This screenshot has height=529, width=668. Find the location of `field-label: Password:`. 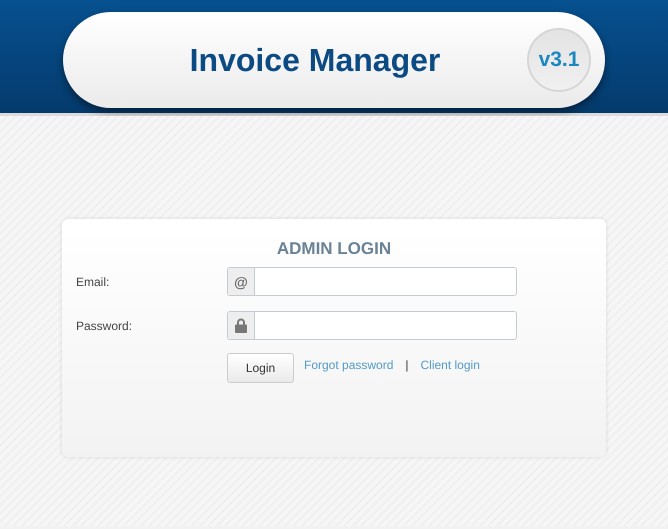

field-label: Password: is located at coordinates (105, 325).